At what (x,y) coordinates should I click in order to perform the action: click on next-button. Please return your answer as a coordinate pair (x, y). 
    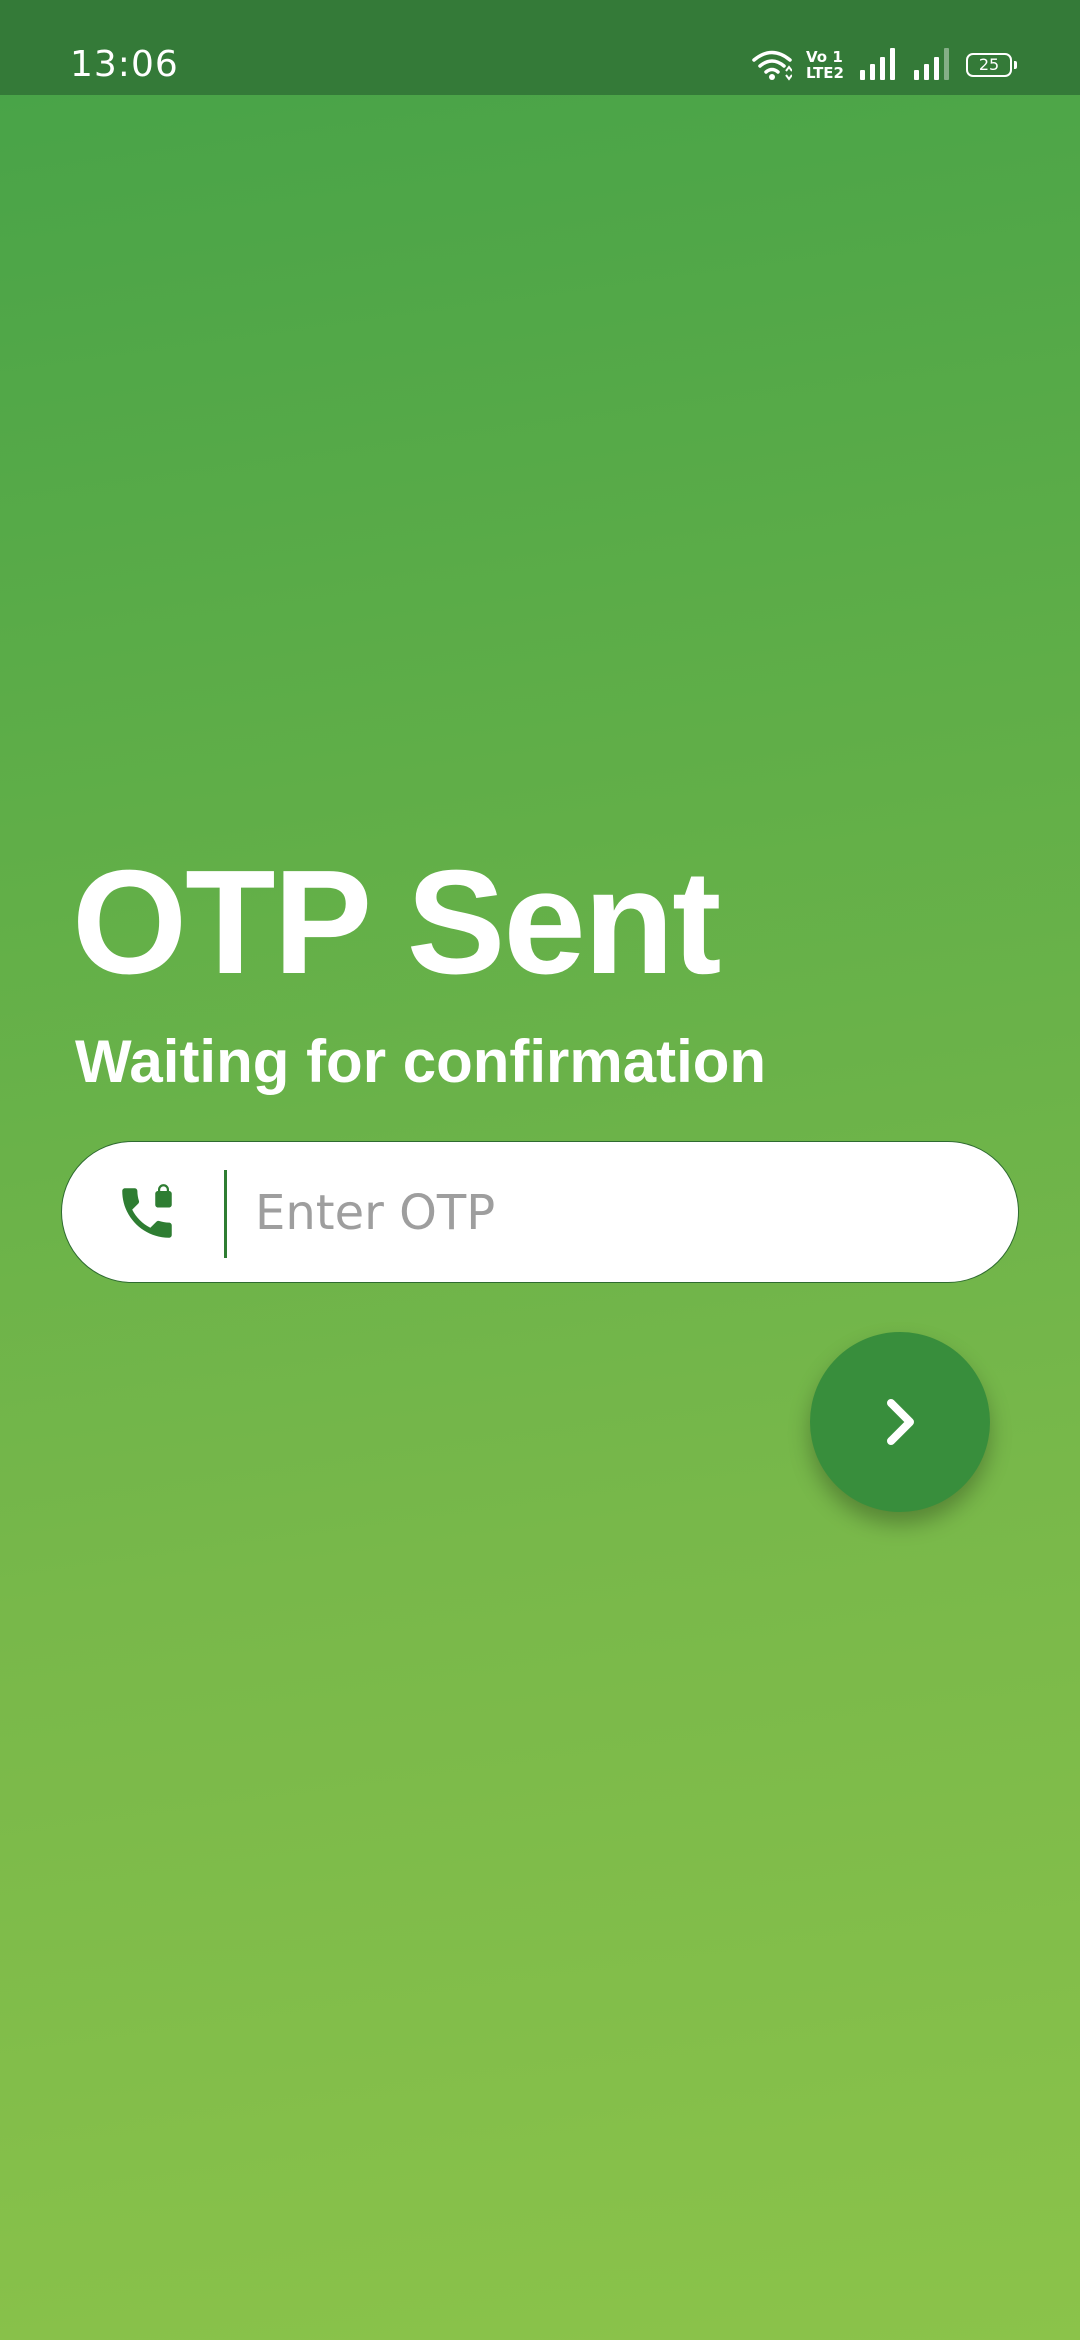
    Looking at the image, I should click on (900, 1422).